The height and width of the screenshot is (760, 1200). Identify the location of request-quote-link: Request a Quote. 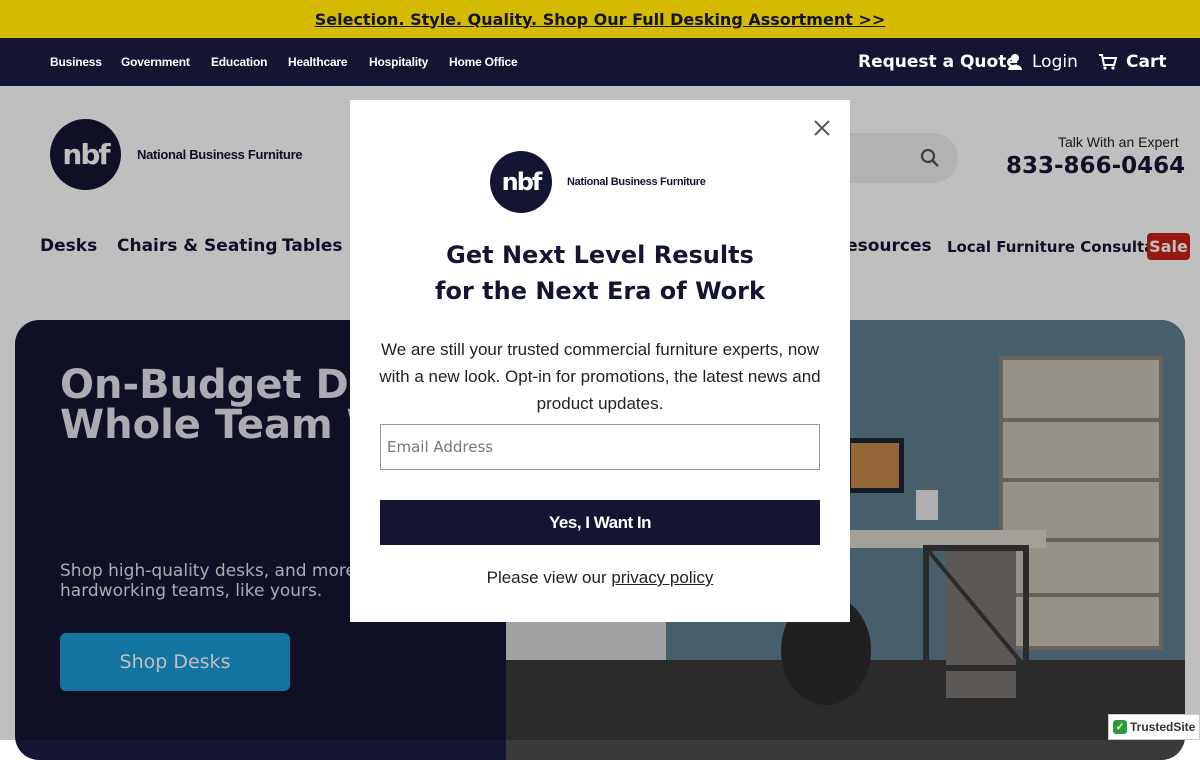
(938, 62).